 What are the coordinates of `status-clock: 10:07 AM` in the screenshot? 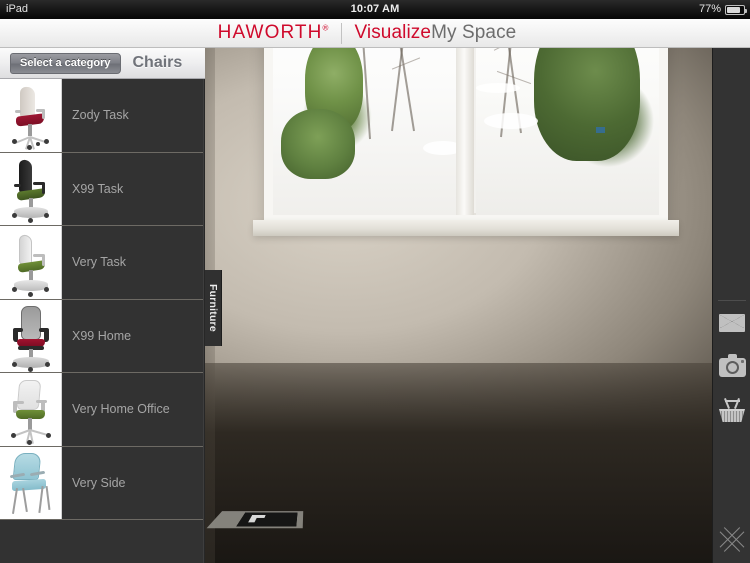 It's located at (375, 9).